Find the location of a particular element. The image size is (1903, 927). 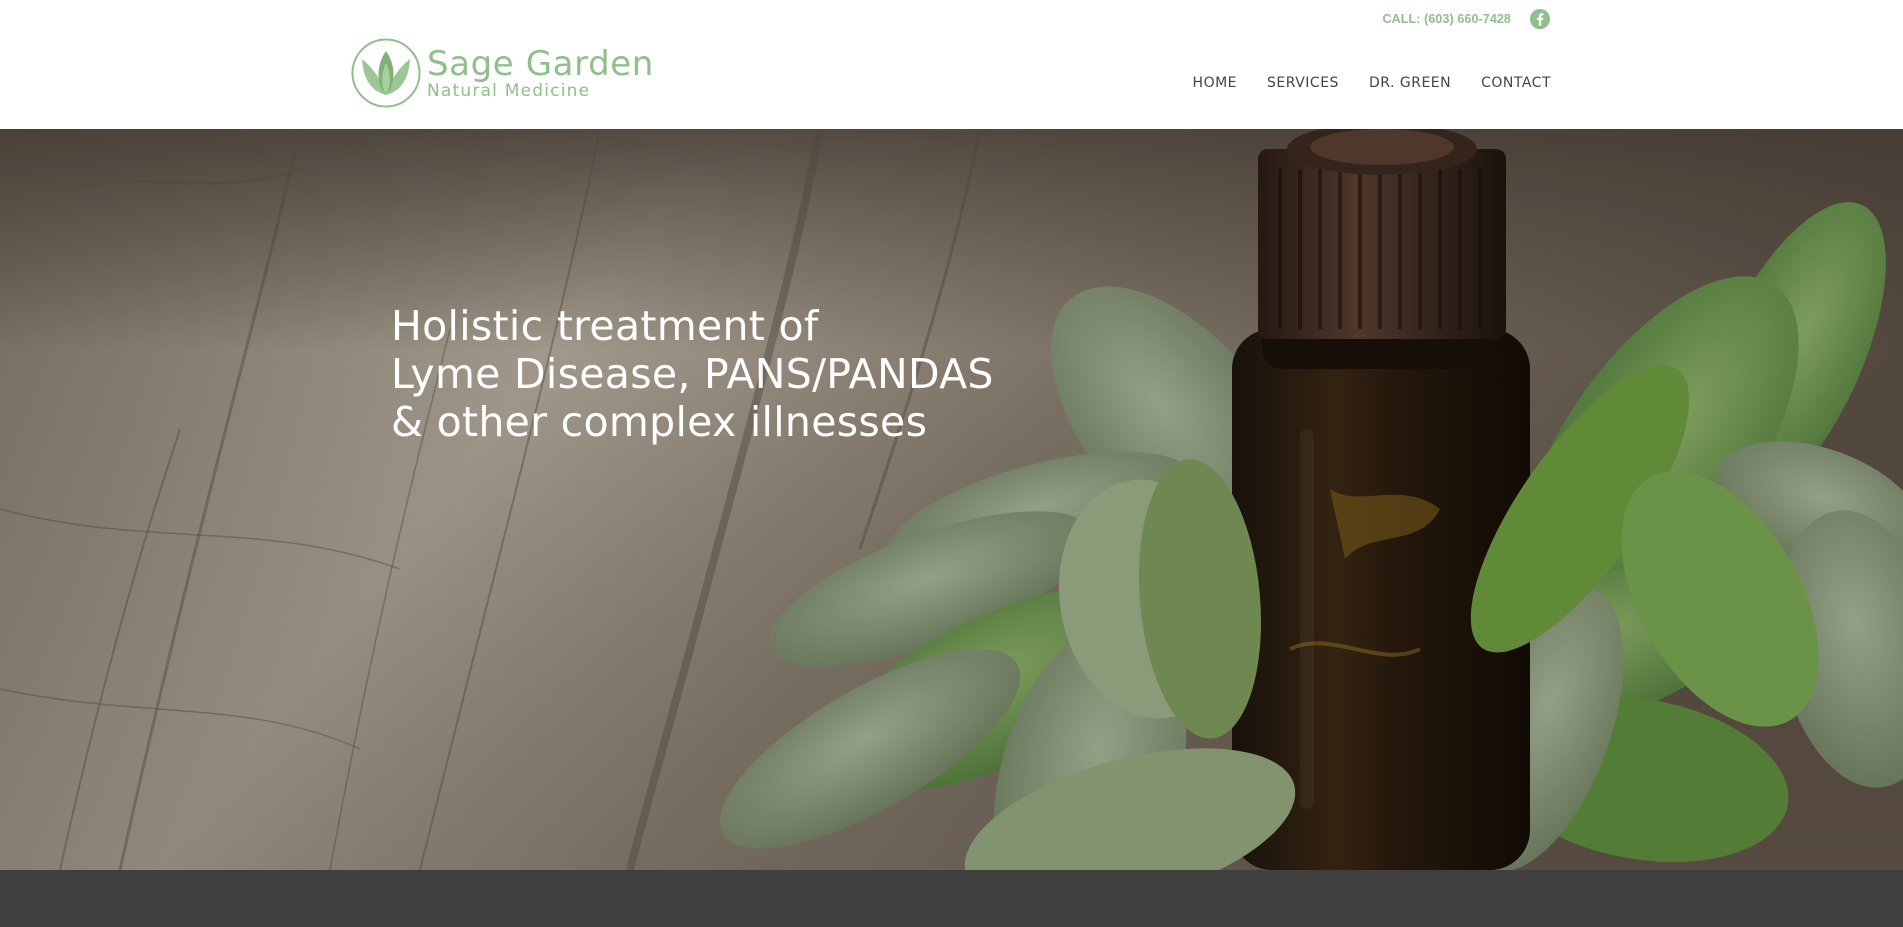

leaf-logo-icon is located at coordinates (386, 73).